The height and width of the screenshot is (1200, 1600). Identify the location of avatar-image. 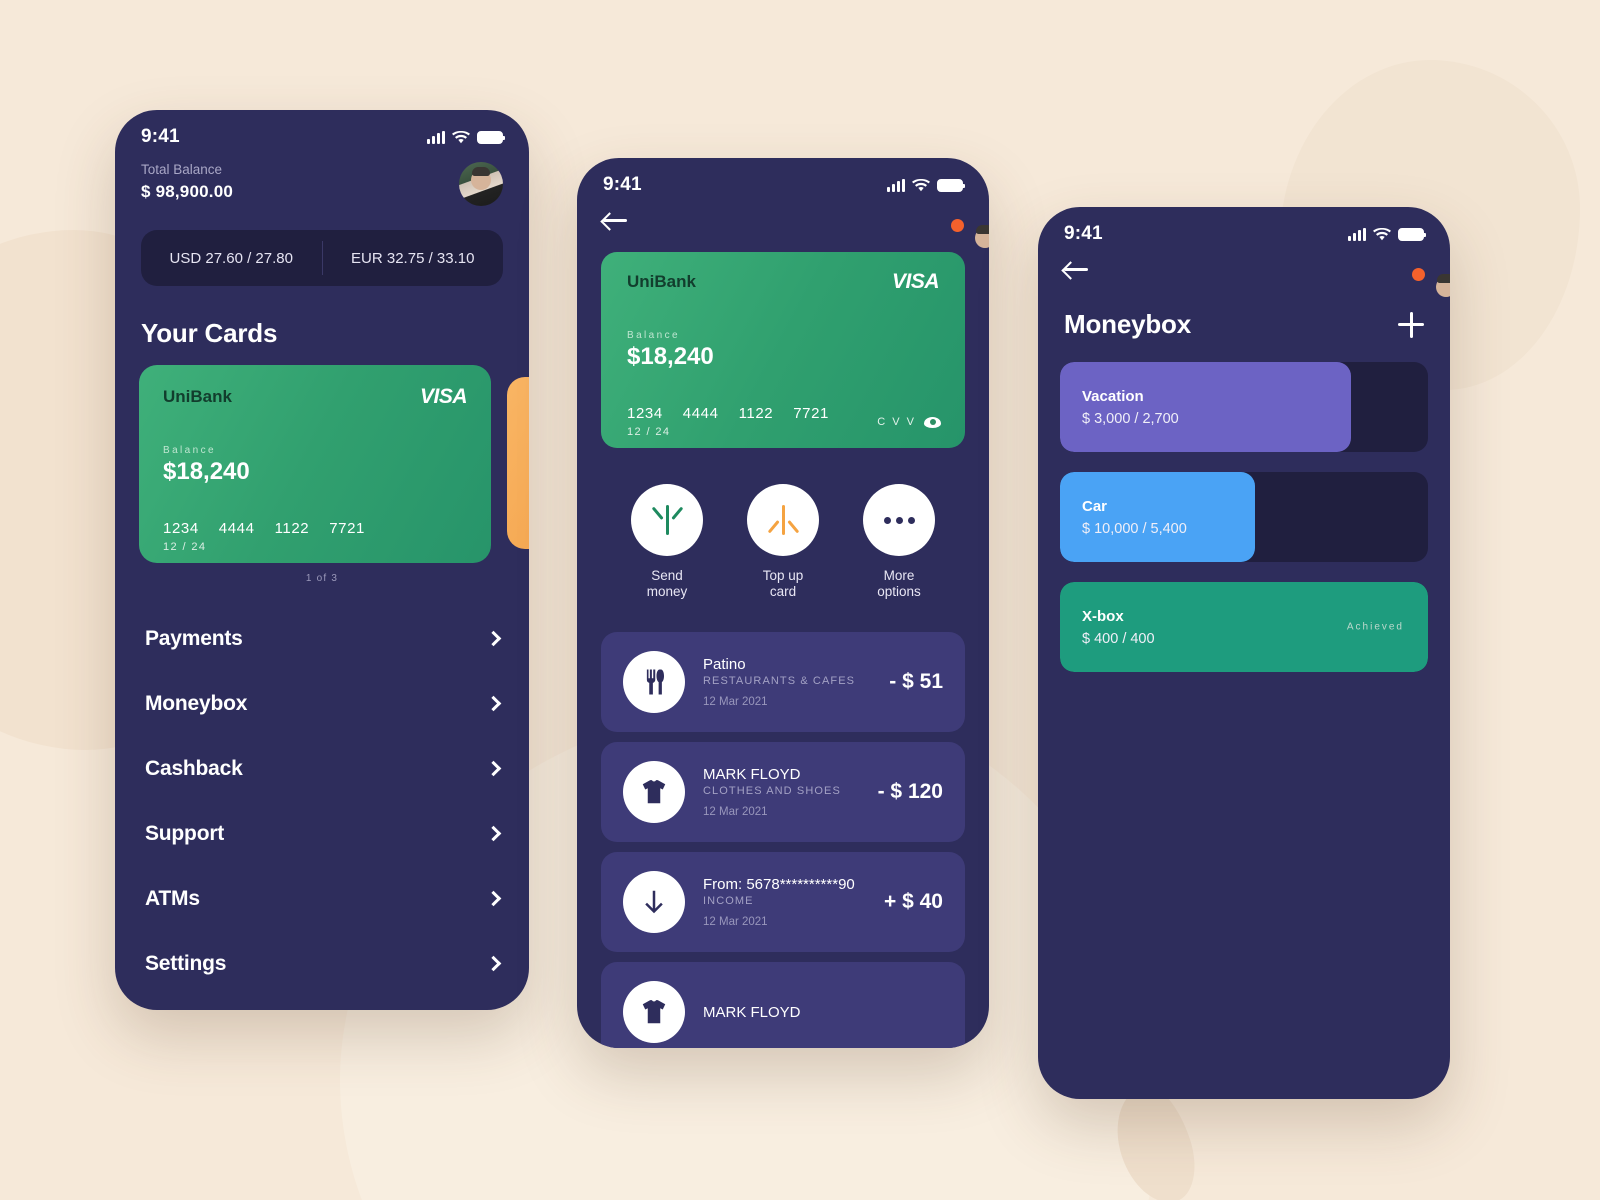
(481, 184).